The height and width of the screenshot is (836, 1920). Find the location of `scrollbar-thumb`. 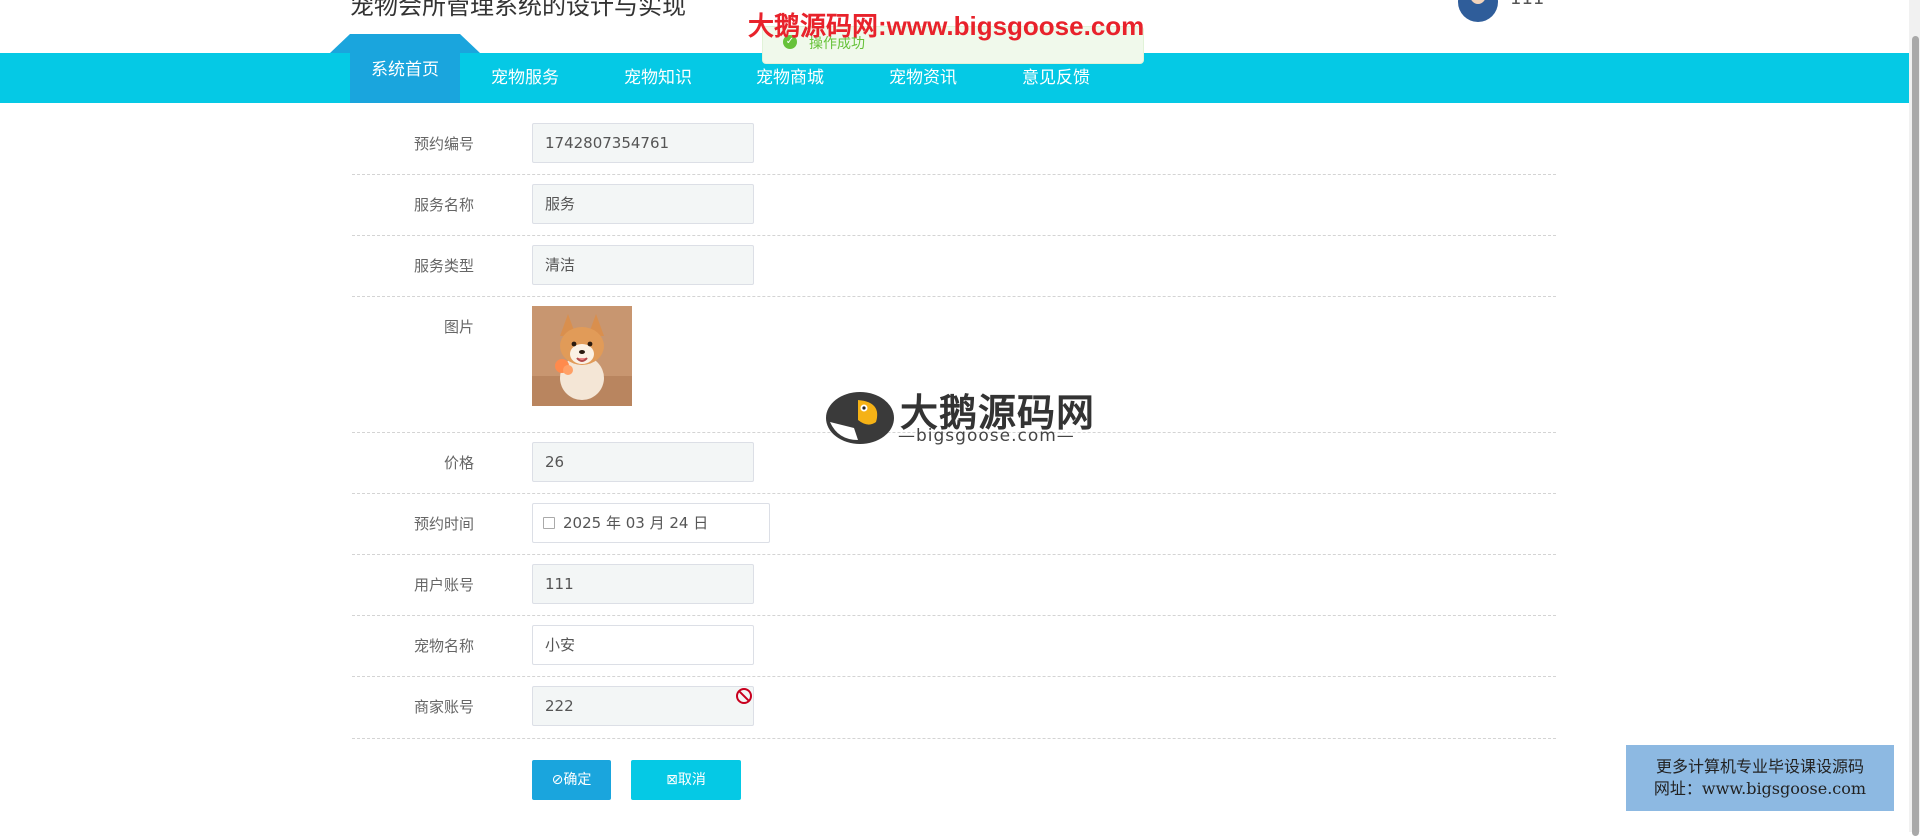

scrollbar-thumb is located at coordinates (1915, 436).